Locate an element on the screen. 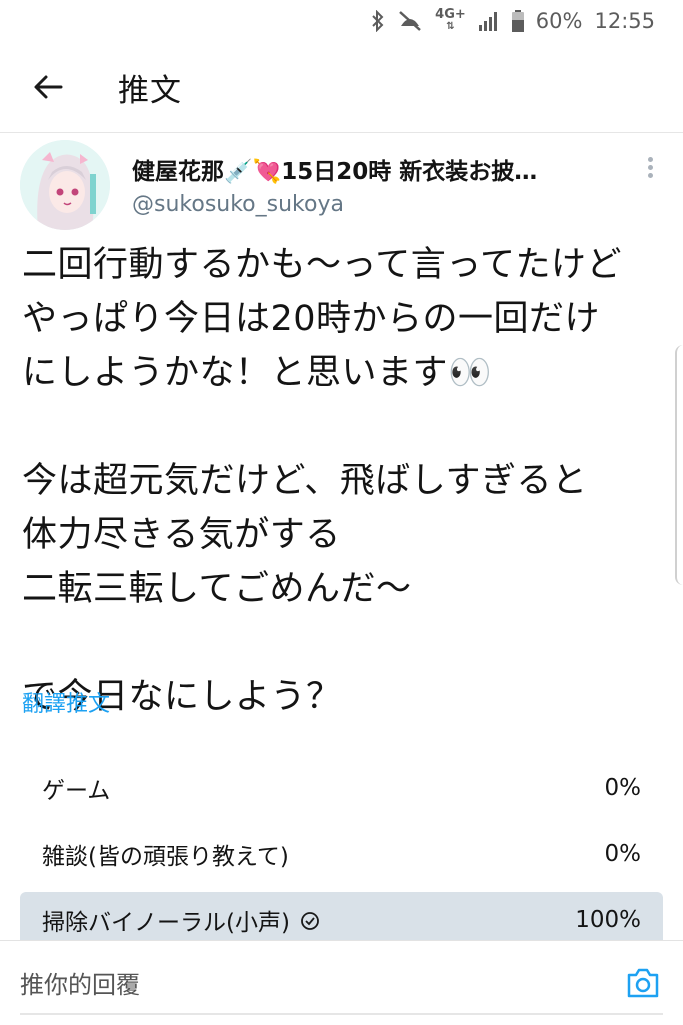 Image resolution: width=683 pixels, height=1025 pixels. back-arrow-icon is located at coordinates (48, 87).